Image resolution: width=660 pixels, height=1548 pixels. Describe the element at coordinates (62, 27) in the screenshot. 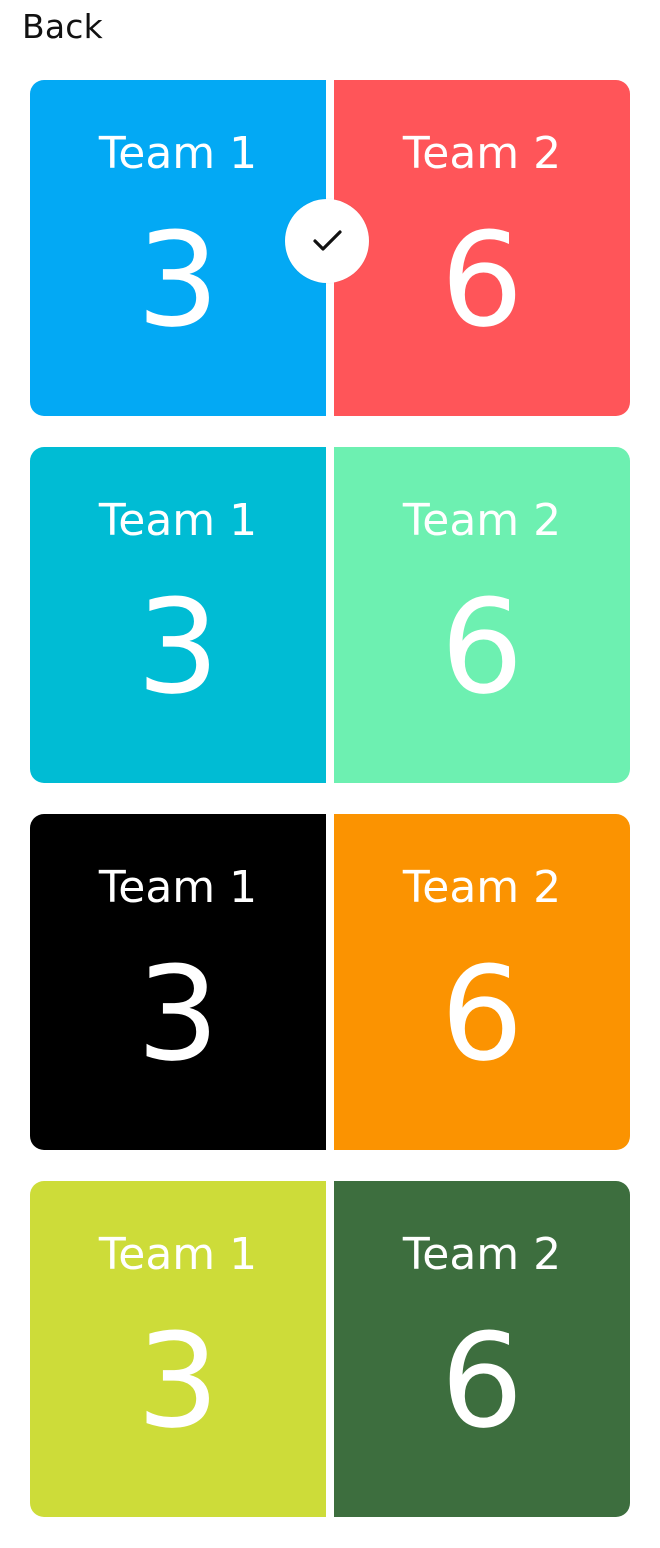

I see `back-button: Back` at that location.